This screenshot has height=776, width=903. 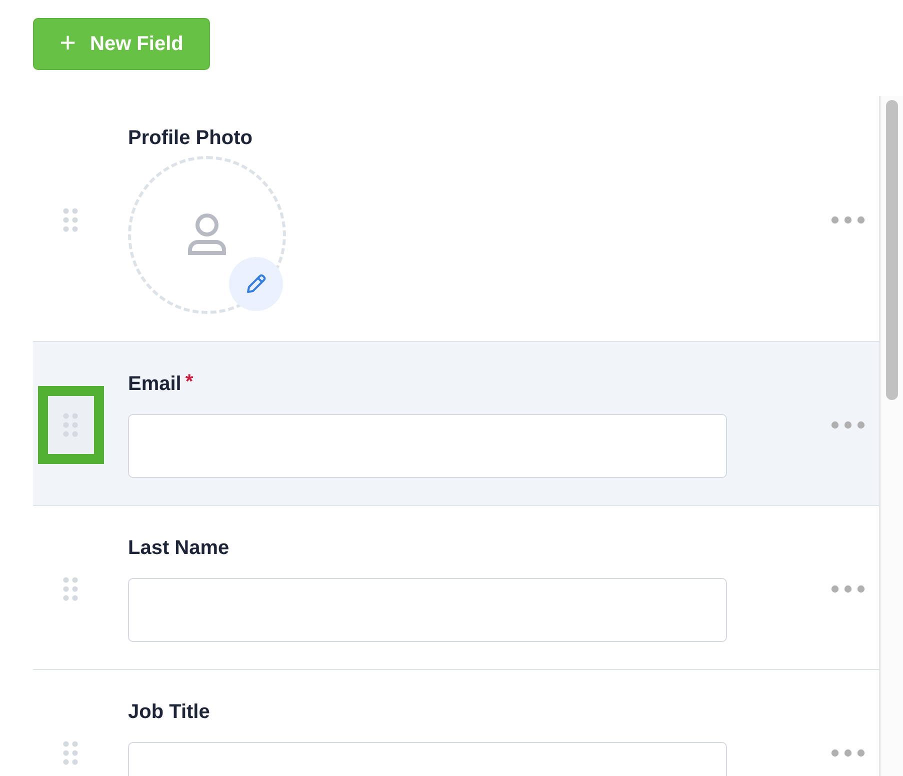 What do you see at coordinates (189, 383) in the screenshot?
I see `required-mark: *` at bounding box center [189, 383].